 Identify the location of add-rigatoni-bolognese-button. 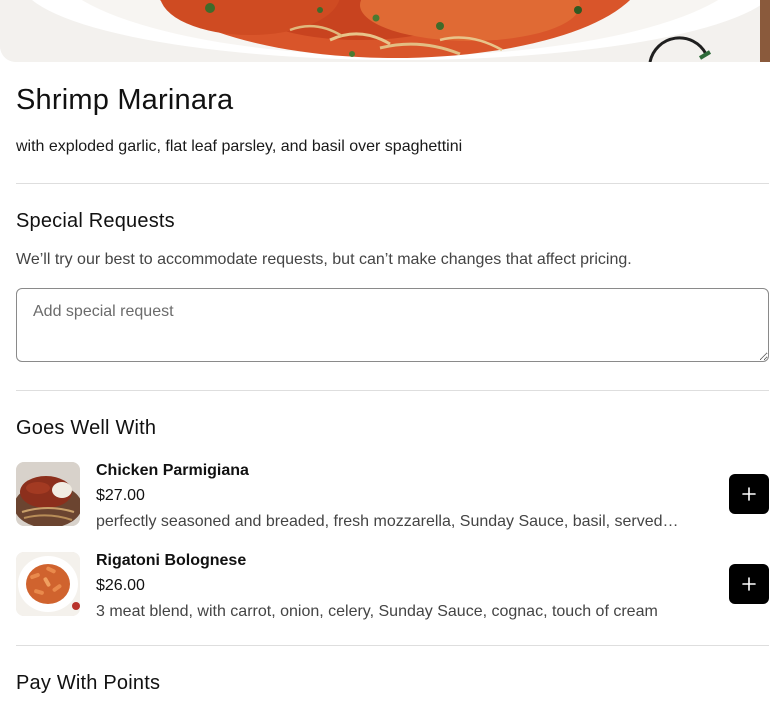
(749, 584).